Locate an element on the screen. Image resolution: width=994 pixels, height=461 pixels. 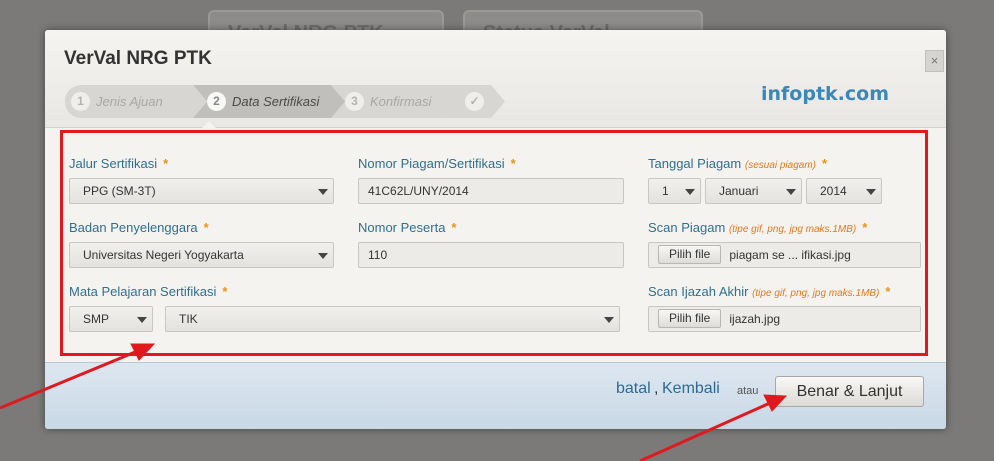
annotation-arrow-button is located at coordinates (705, 431).